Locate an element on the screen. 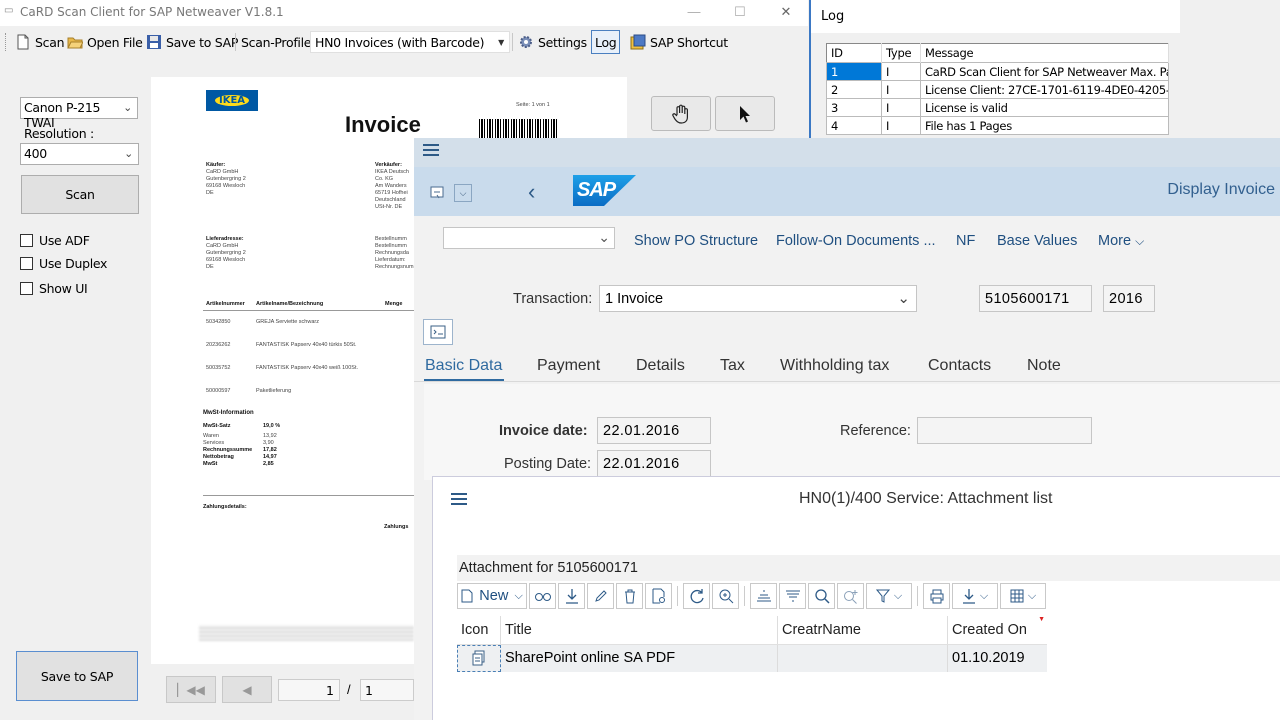 This screenshot has width=1280, height=720. column-header-creator: CreatrName is located at coordinates (863, 630).